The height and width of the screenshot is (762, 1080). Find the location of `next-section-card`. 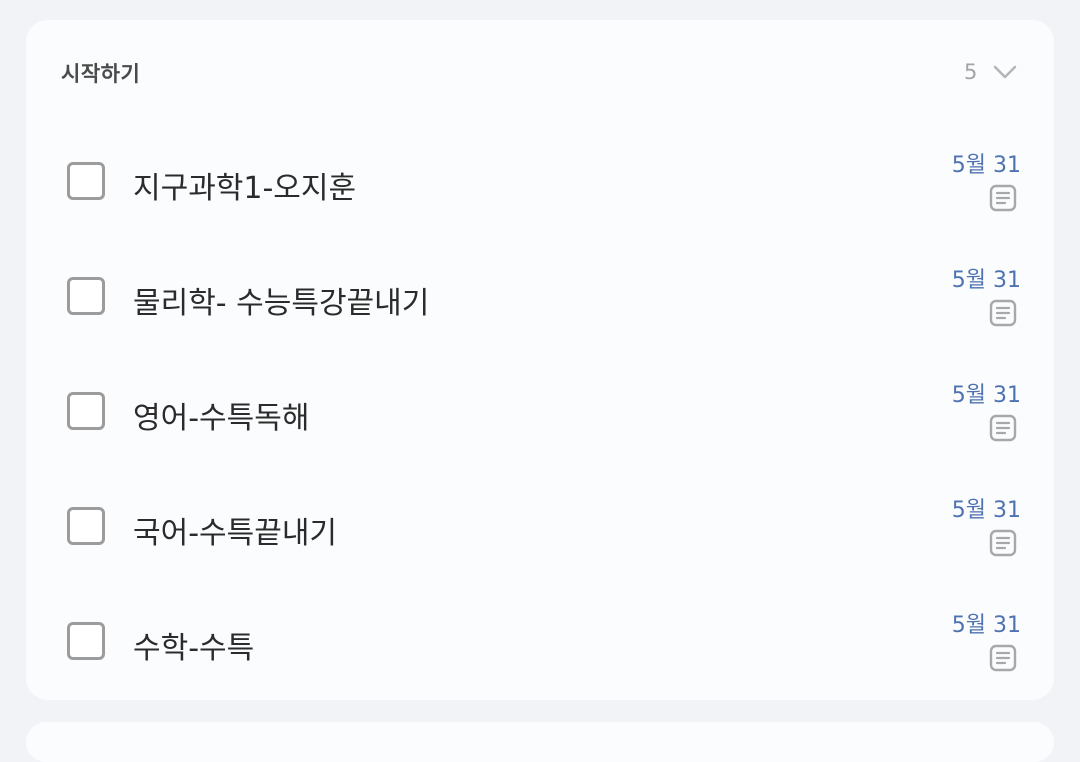

next-section-card is located at coordinates (540, 742).